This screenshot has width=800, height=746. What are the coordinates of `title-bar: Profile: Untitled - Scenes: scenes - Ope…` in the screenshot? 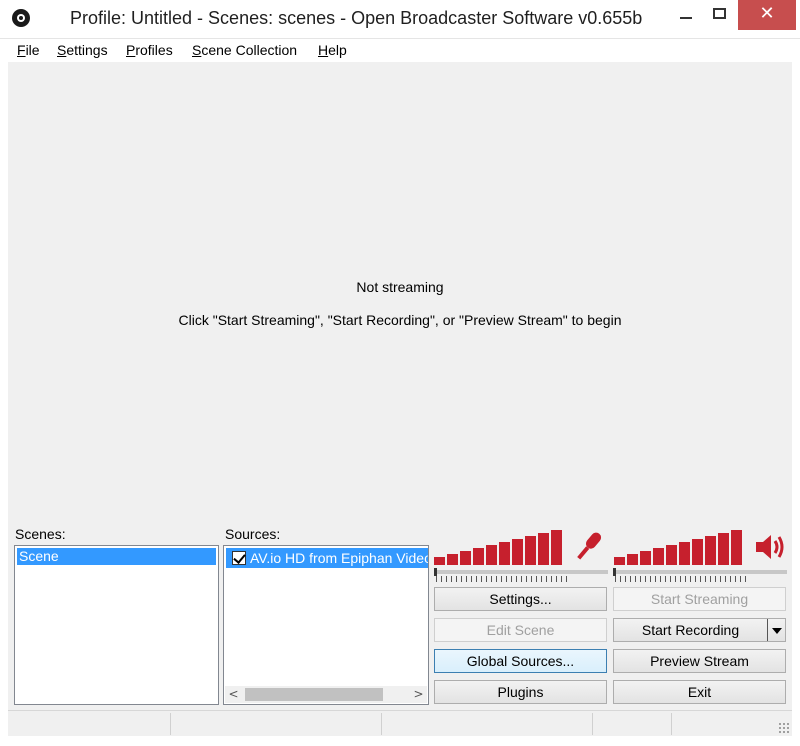 It's located at (400, 19).